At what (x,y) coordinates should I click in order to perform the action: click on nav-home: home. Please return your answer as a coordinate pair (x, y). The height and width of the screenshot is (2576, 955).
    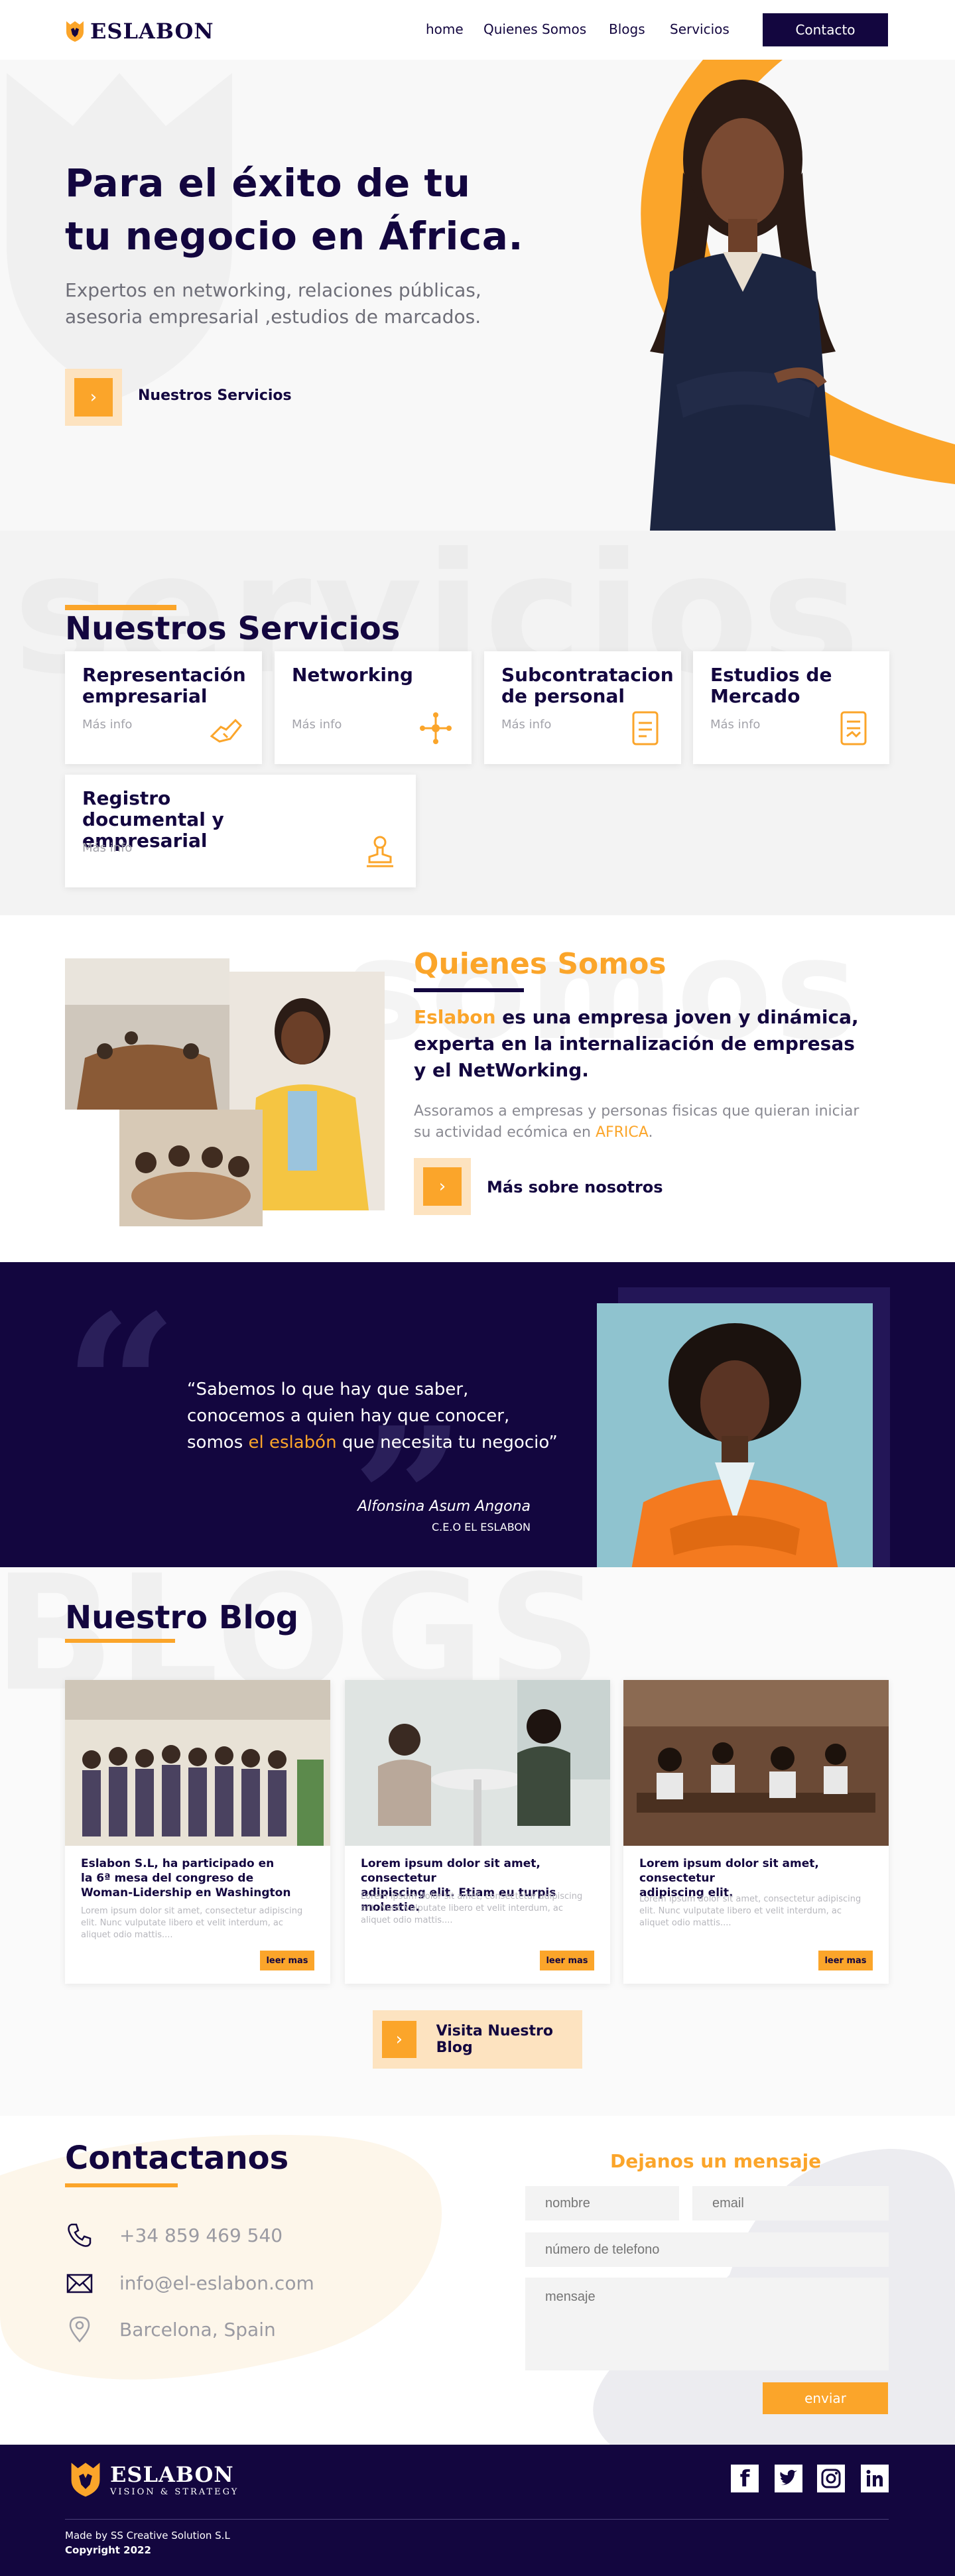
    Looking at the image, I should click on (445, 29).